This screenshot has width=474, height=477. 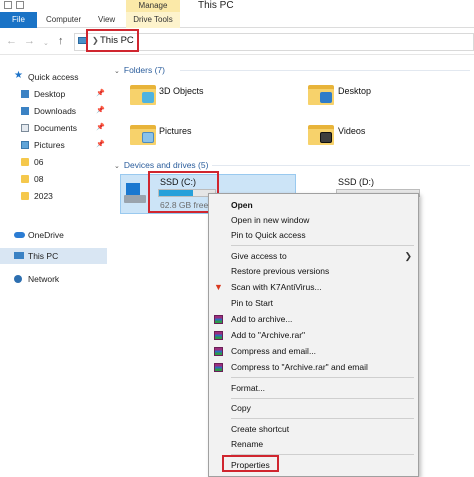 I want to click on folder-3d-objects-label: 3D Objects, so click(x=181, y=91).